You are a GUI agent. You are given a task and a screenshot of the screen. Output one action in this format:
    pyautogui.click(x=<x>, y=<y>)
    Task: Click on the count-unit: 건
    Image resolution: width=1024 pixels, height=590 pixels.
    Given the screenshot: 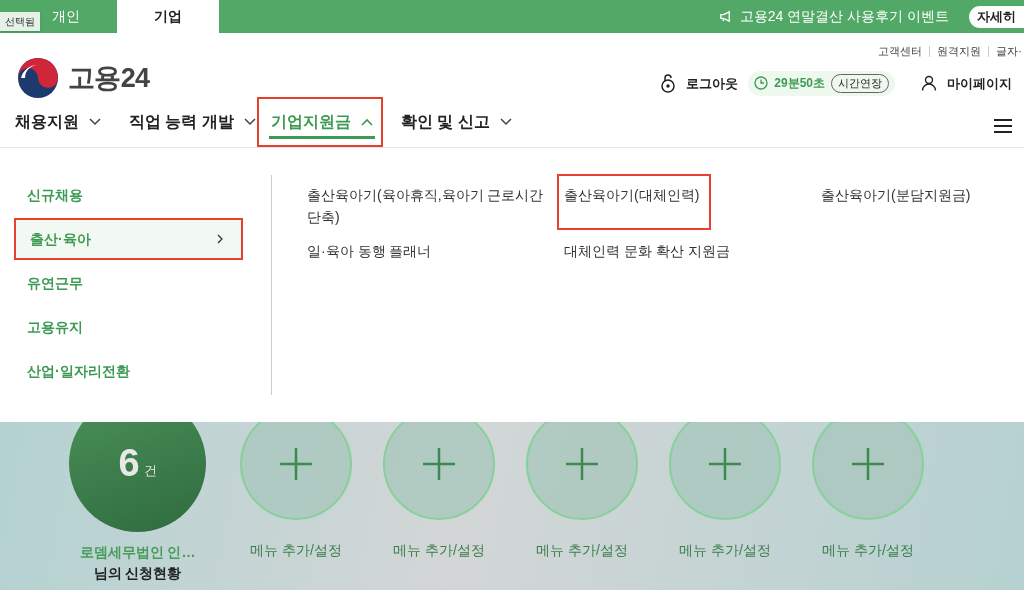 What is the action you would take?
    pyautogui.click(x=150, y=470)
    